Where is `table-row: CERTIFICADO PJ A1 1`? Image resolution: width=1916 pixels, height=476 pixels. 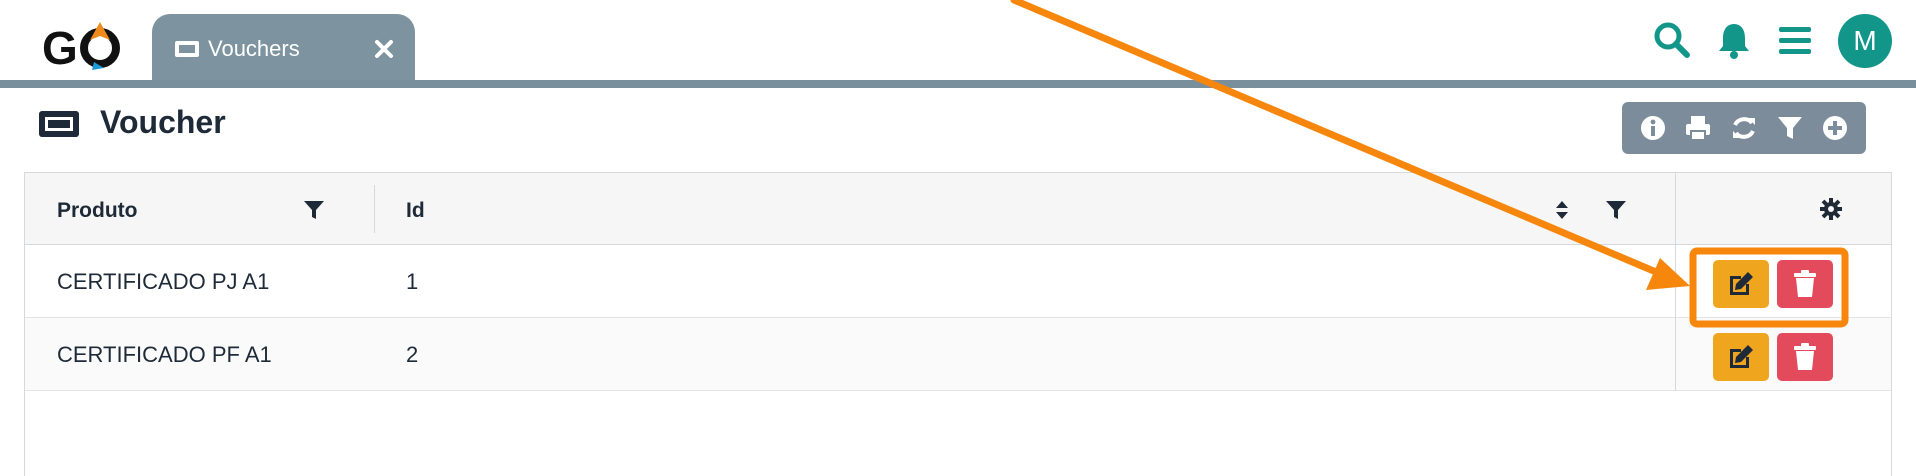
table-row: CERTIFICADO PJ A1 1 is located at coordinates (958, 281).